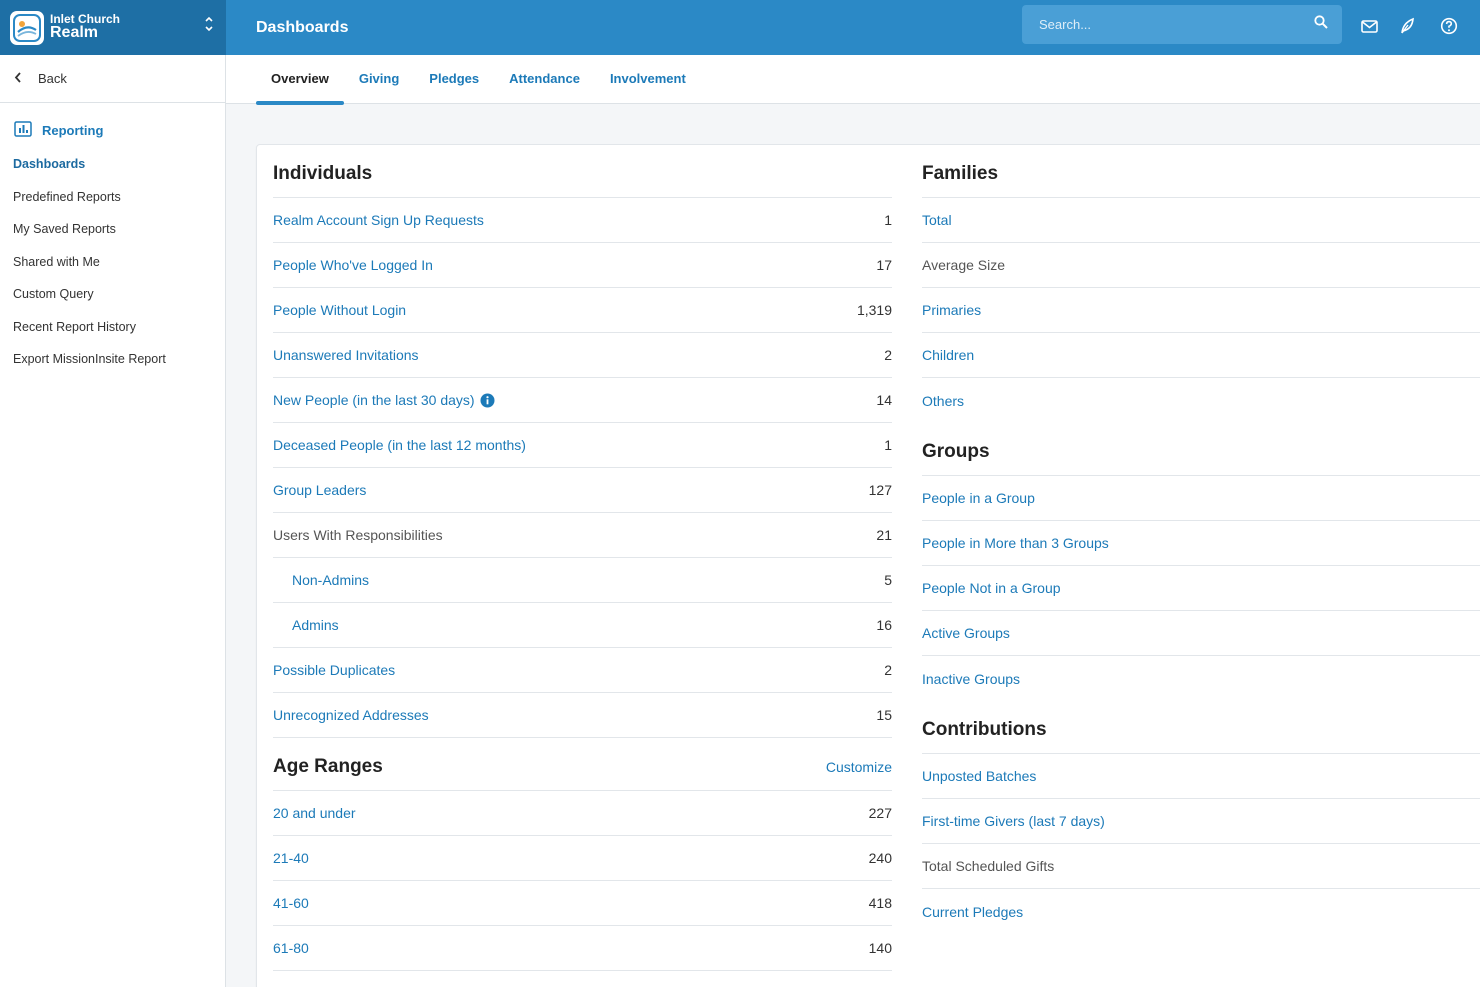 The image size is (1480, 987). I want to click on sidebar-item-recent-report-history: Recent Report History, so click(112, 327).